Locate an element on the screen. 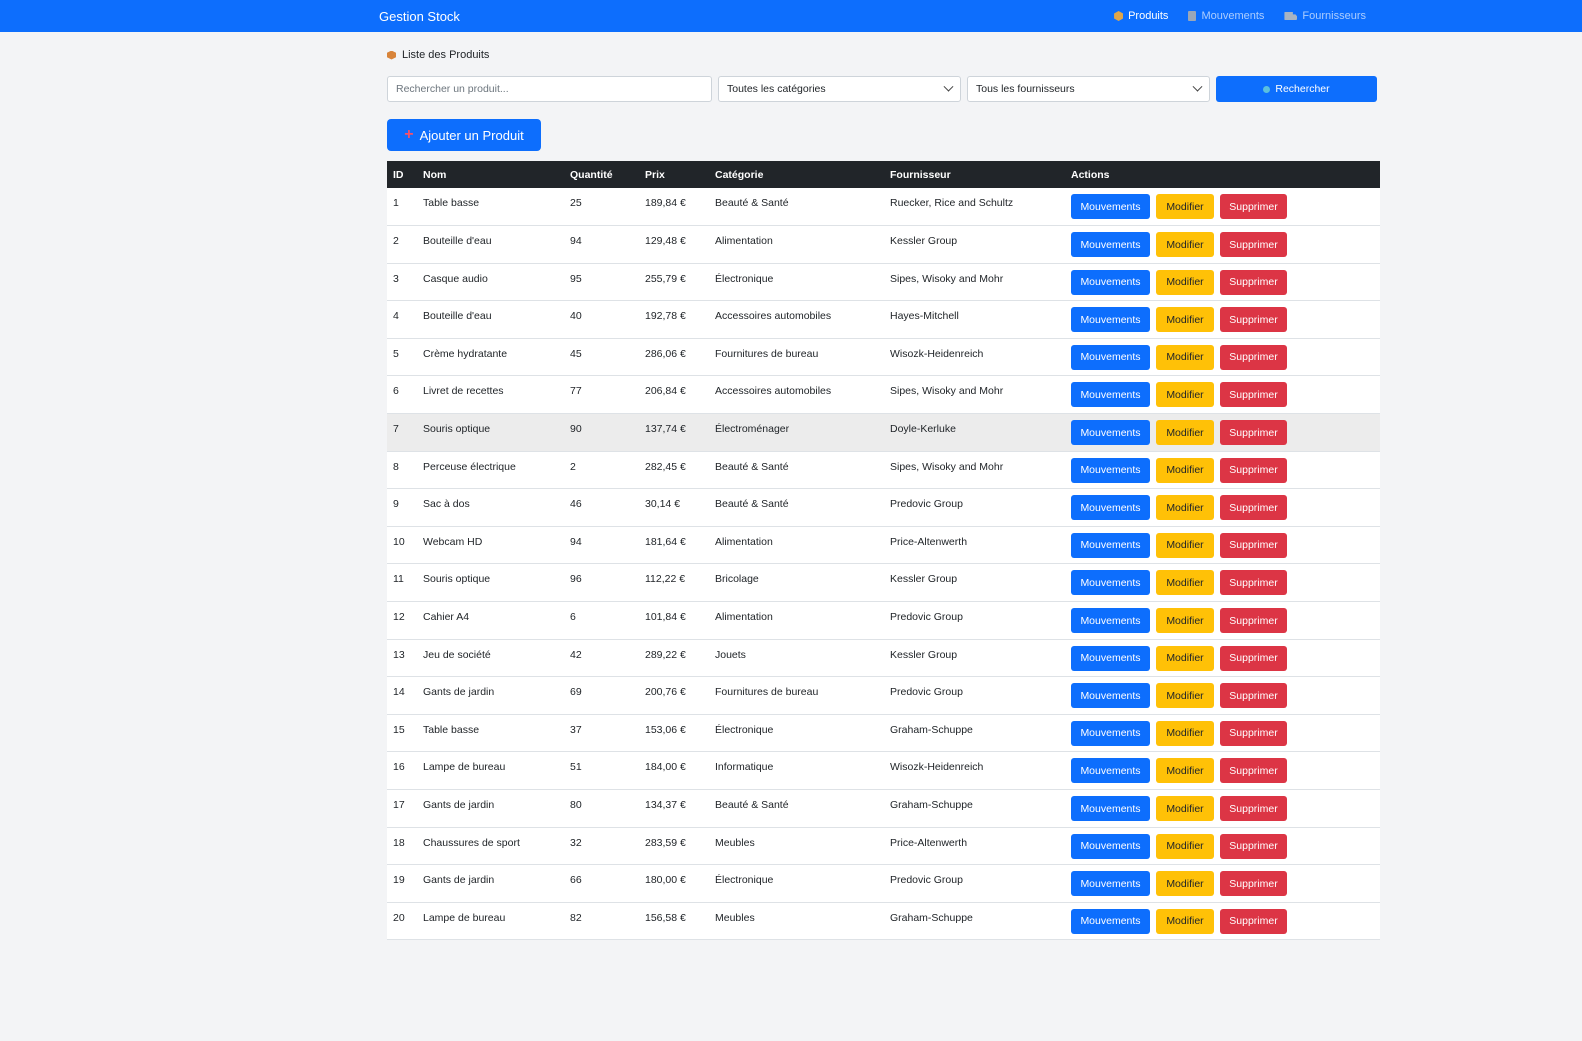  category-select: Toutes les catégories is located at coordinates (839, 89).